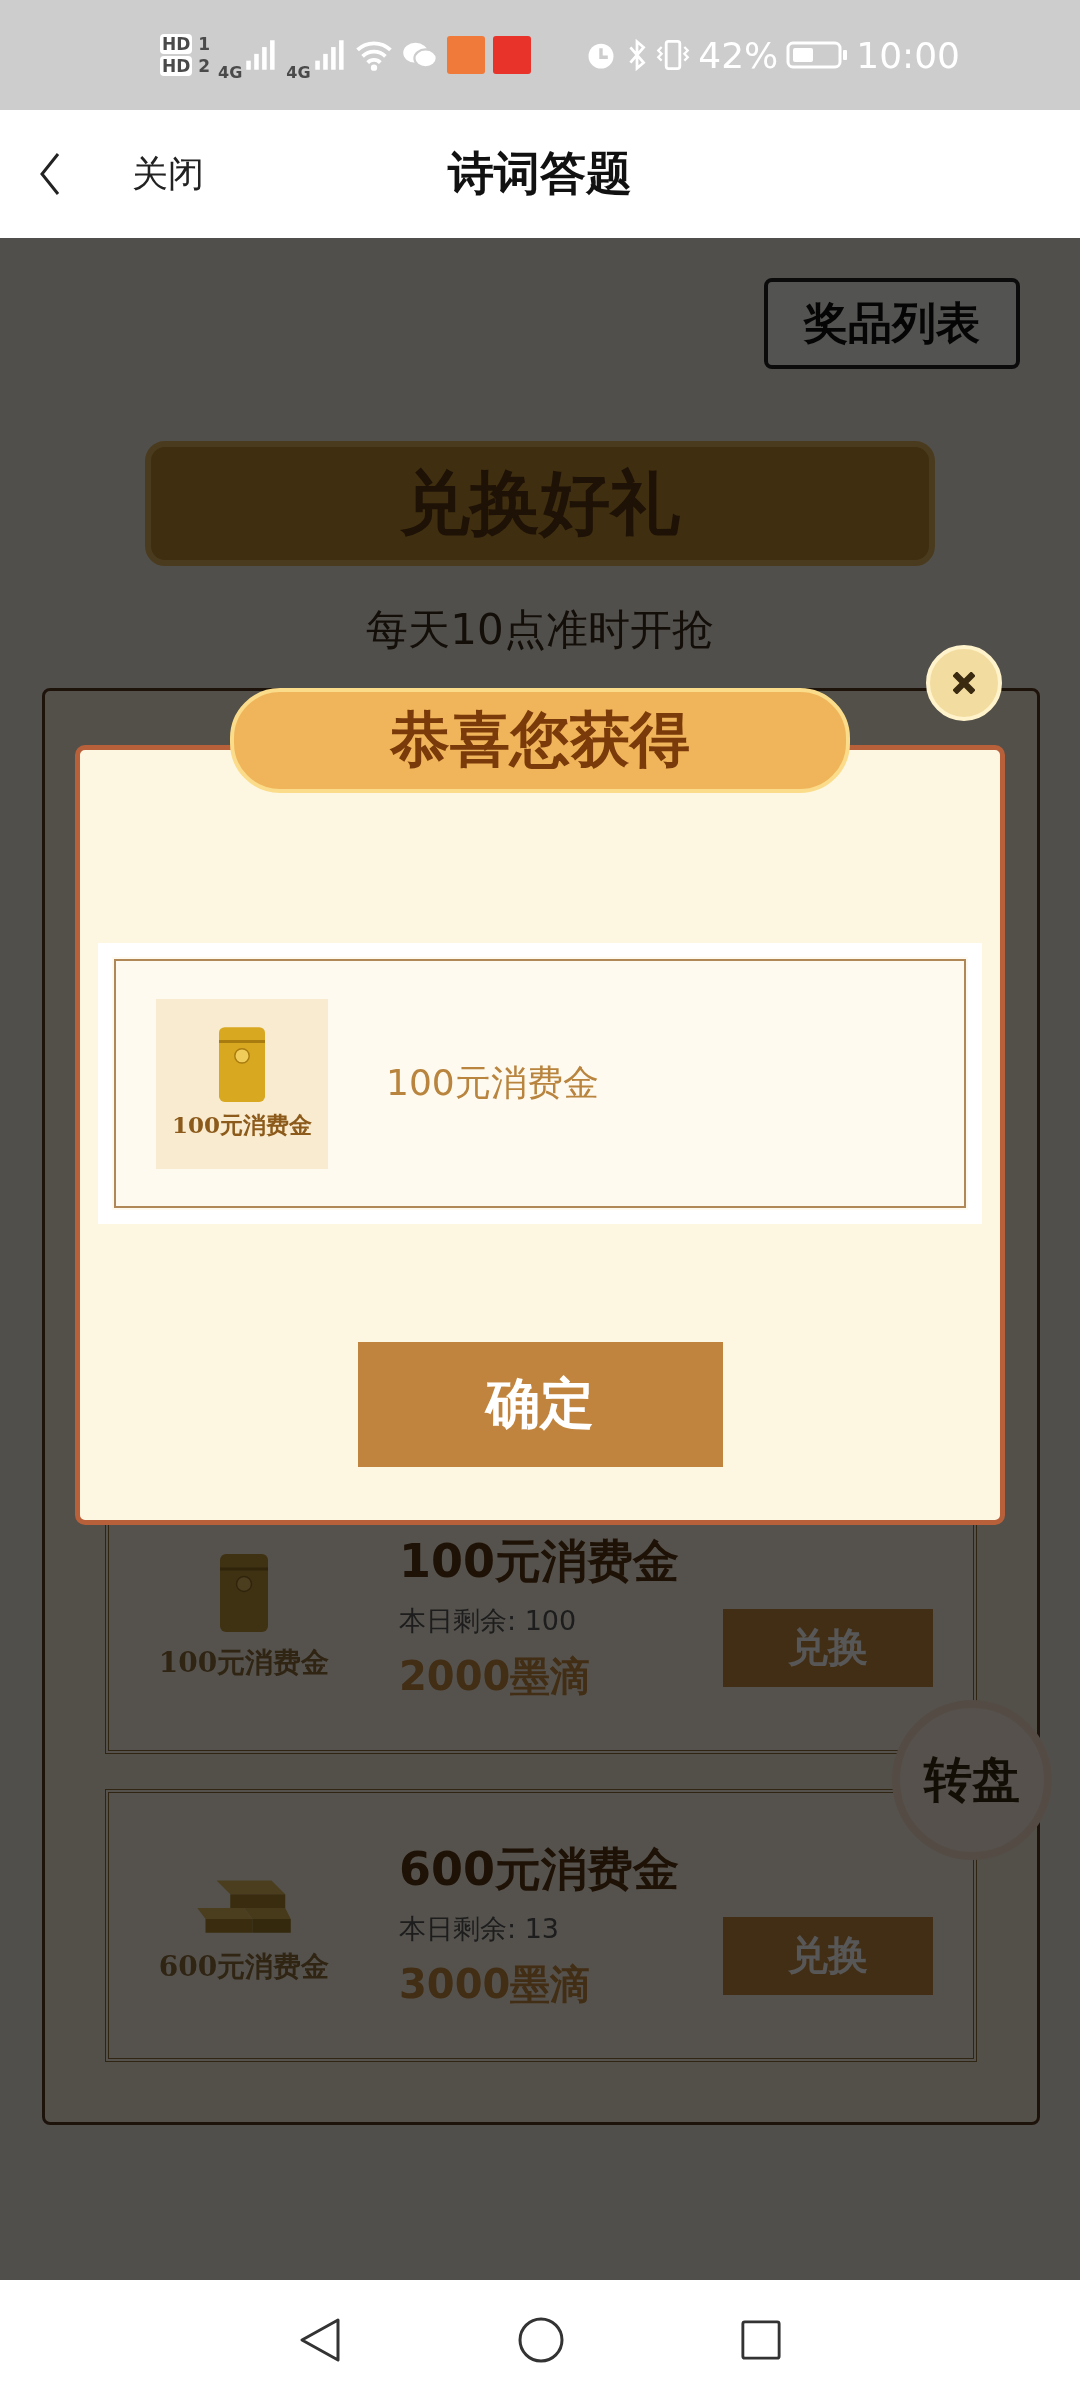 The image size is (1080, 2400). Describe the element at coordinates (892, 323) in the screenshot. I see `prize-list-button: 奖品列表` at that location.